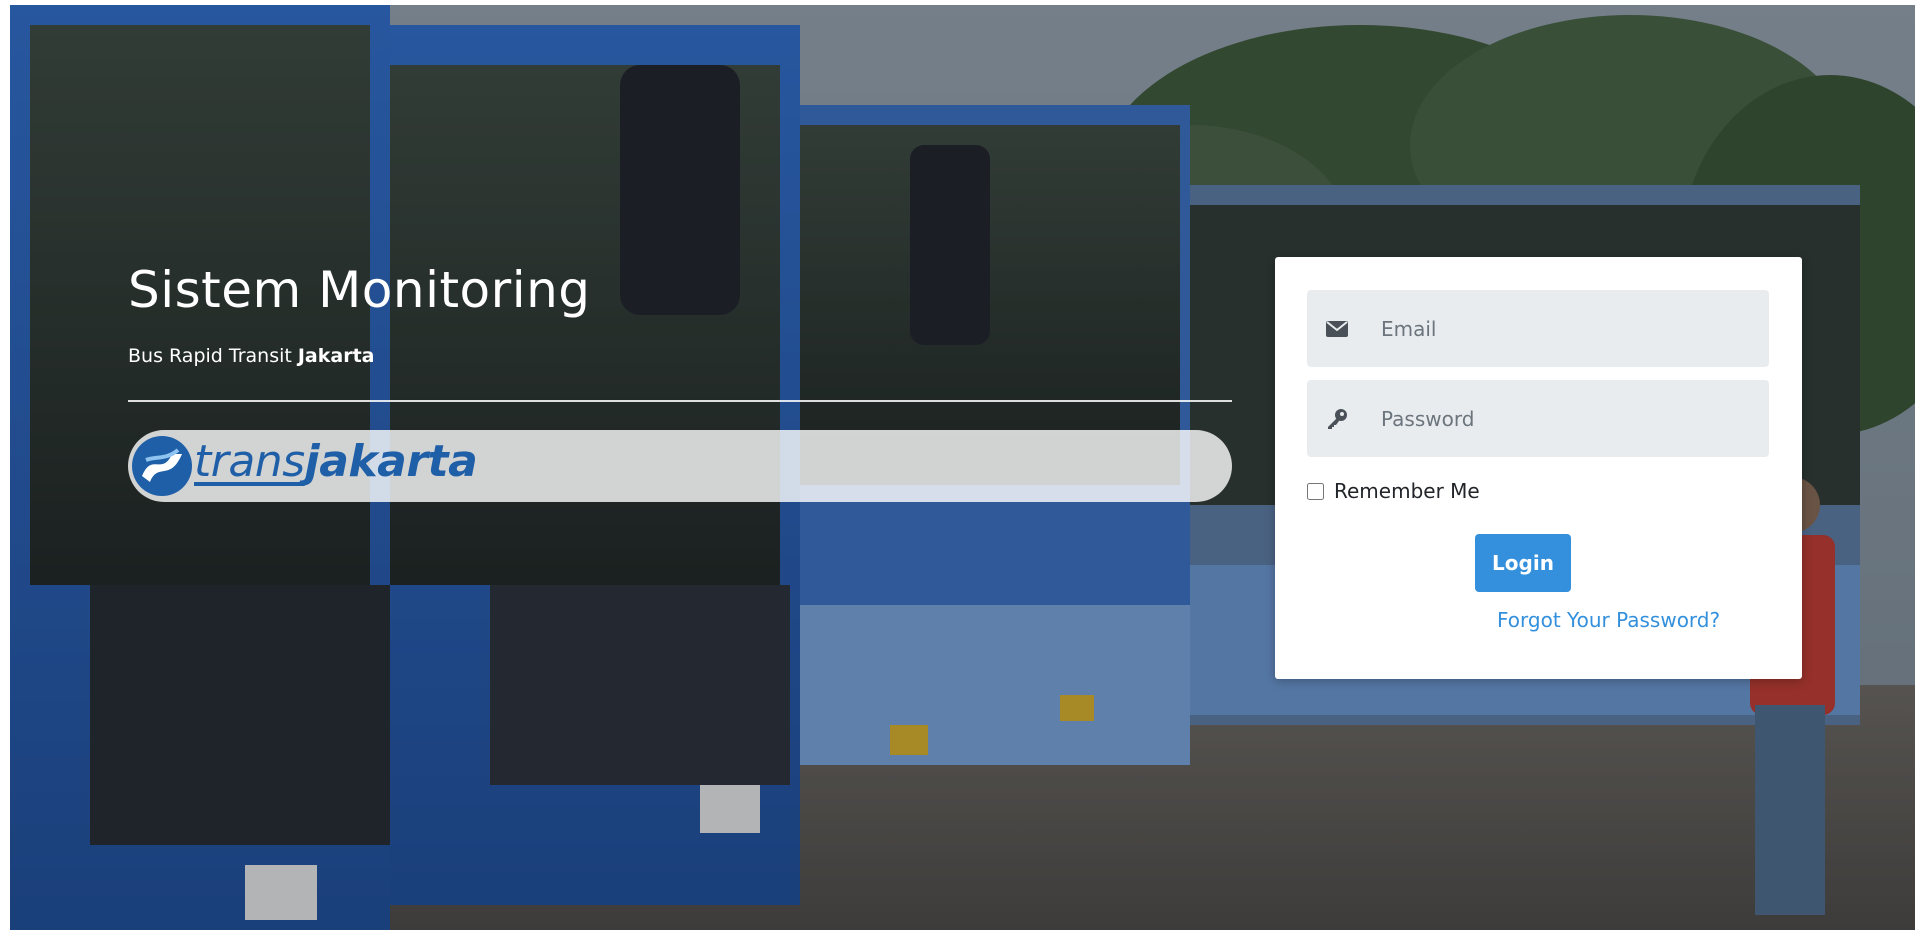  Describe the element at coordinates (1337, 329) in the screenshot. I see `envelope-icon` at that location.